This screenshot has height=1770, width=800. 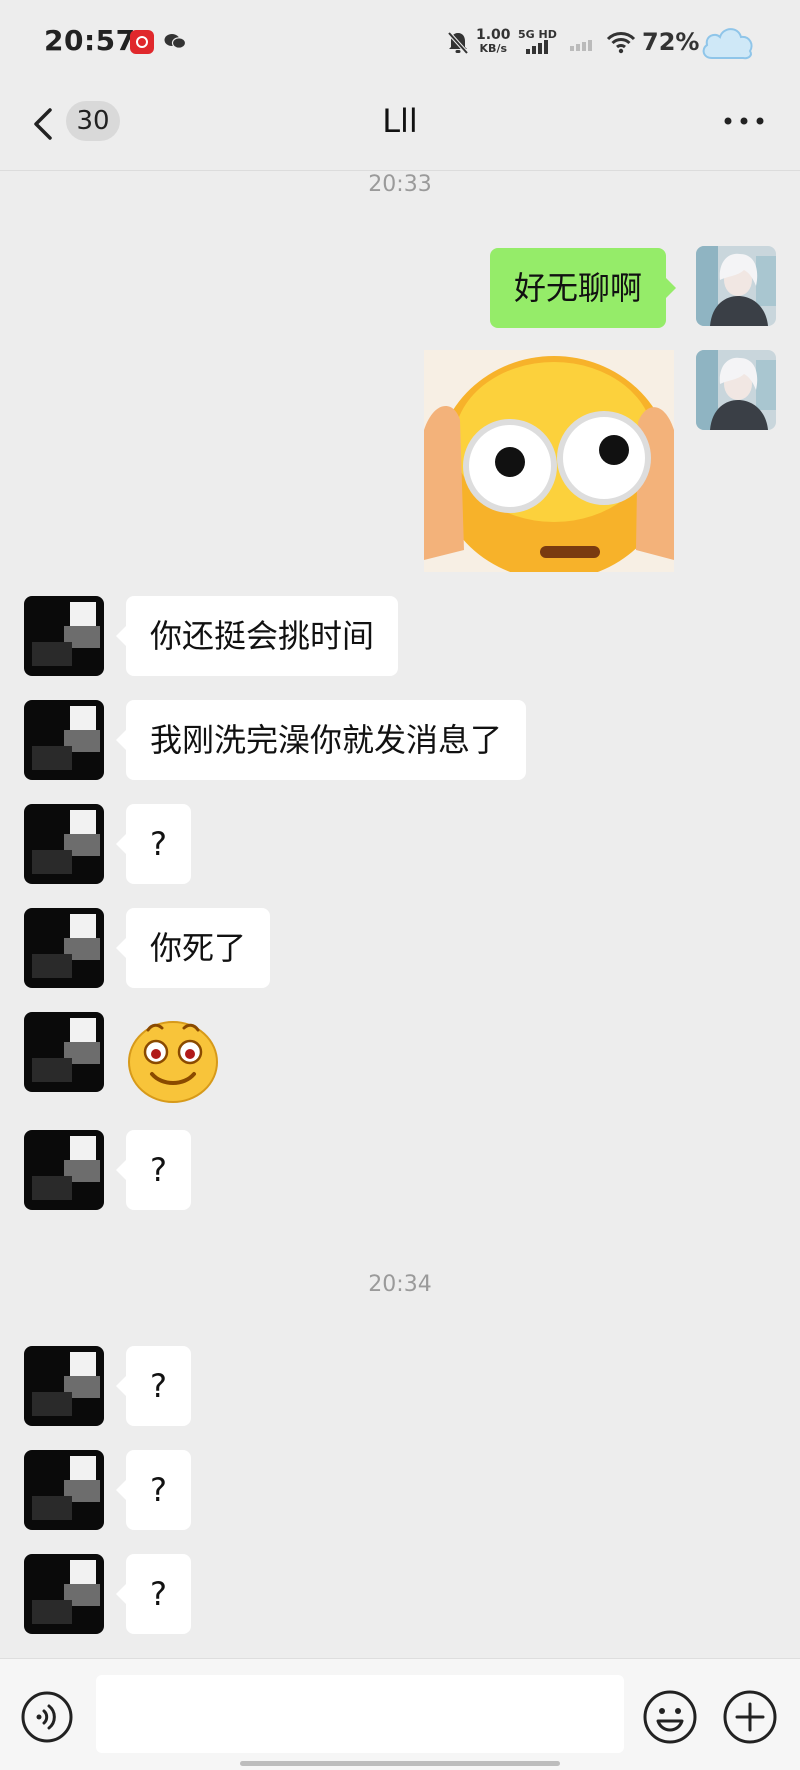 I want to click on battery-percent: 72%, so click(x=671, y=42).